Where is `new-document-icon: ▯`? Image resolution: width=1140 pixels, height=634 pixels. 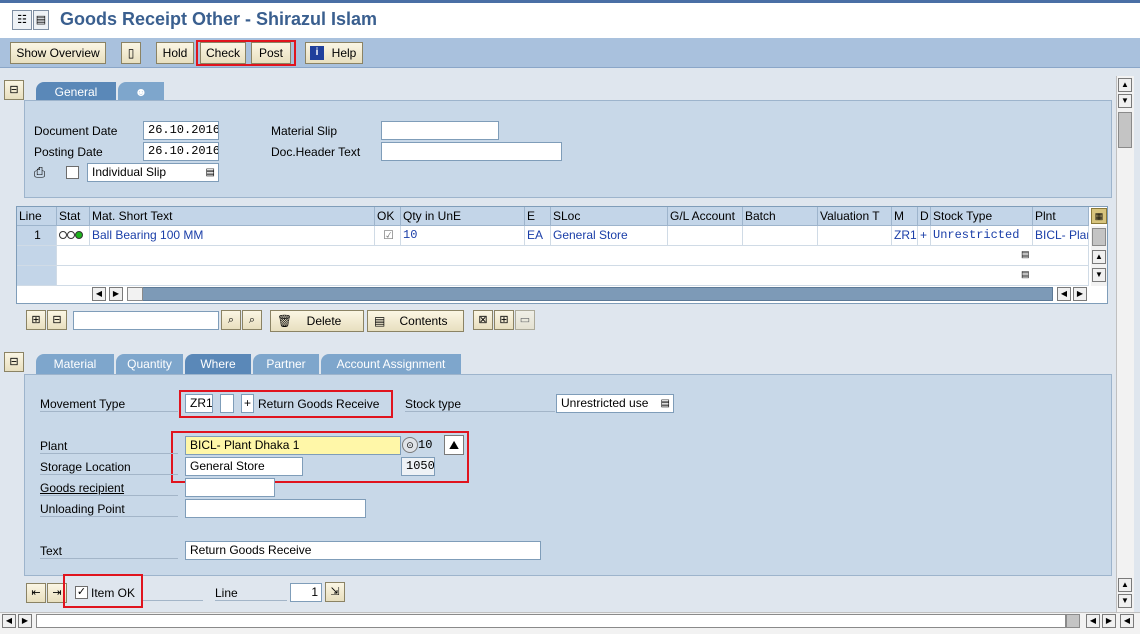
new-document-icon: ▯ is located at coordinates (131, 53).